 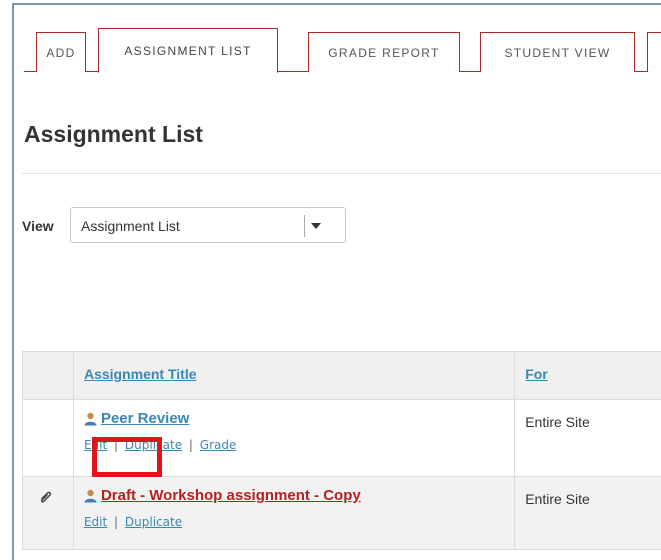 I want to click on tab-assignment-list: ASSIGNMENT LIST, so click(x=188, y=50).